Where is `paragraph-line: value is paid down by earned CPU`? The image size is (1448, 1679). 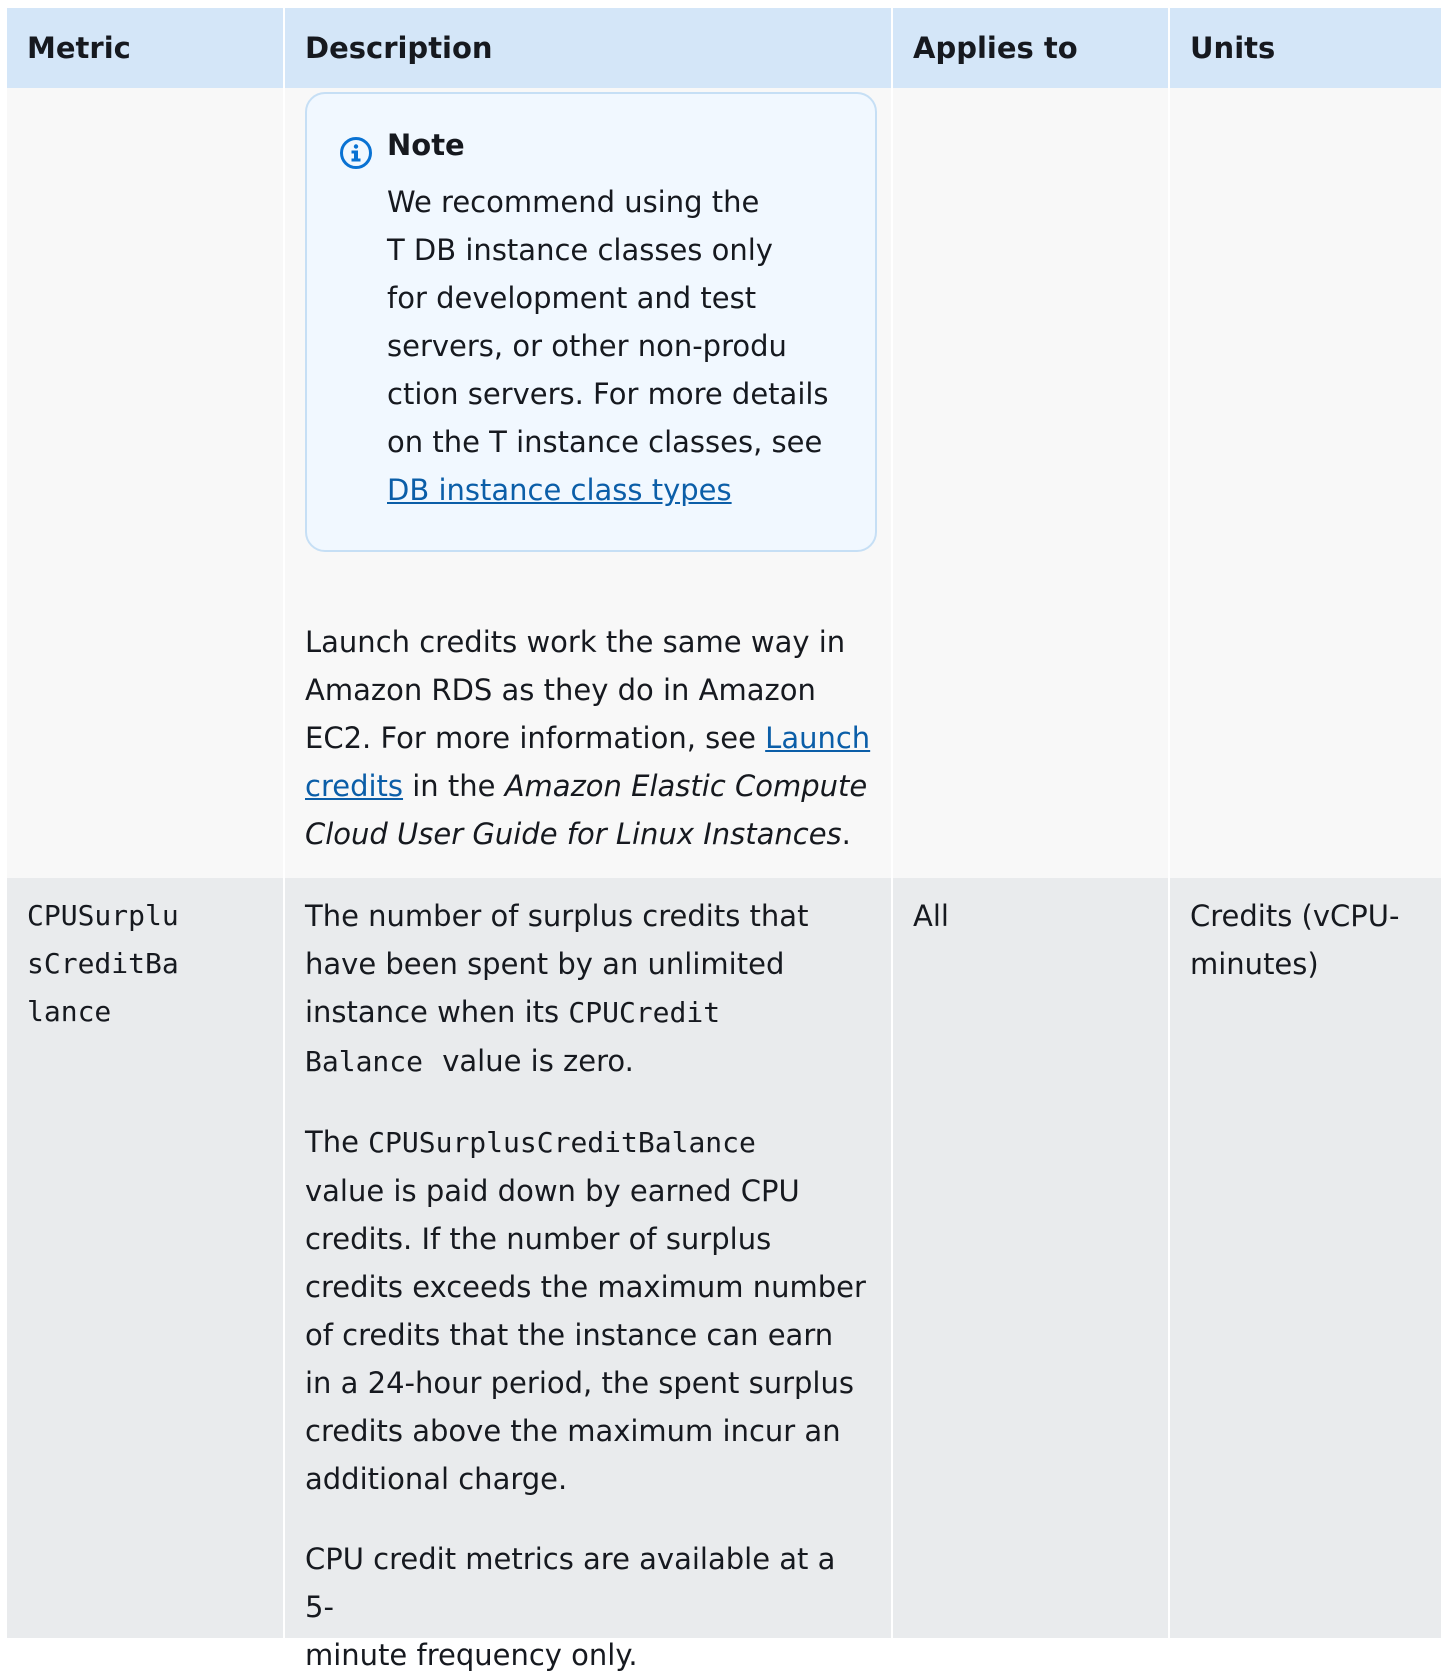
paragraph-line: value is paid down by earned CPU is located at coordinates (552, 1191).